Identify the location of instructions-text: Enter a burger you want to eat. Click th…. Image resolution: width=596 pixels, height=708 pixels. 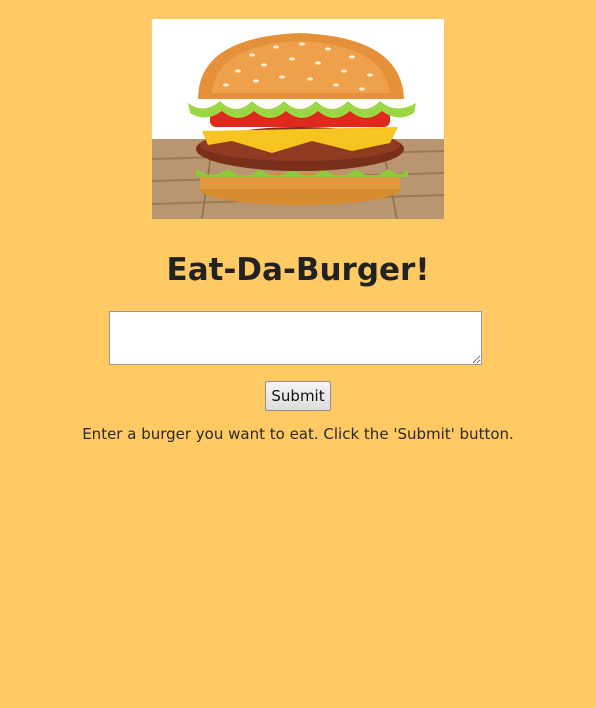
(298, 434).